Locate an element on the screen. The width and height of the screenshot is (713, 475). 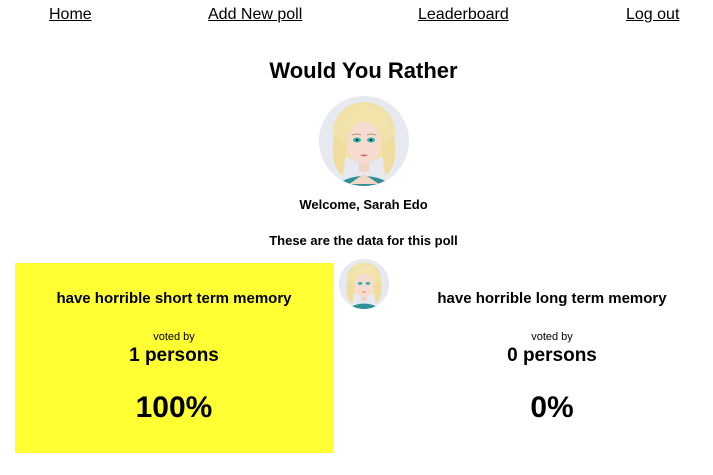
option-two-percentage: 0% is located at coordinates (552, 407).